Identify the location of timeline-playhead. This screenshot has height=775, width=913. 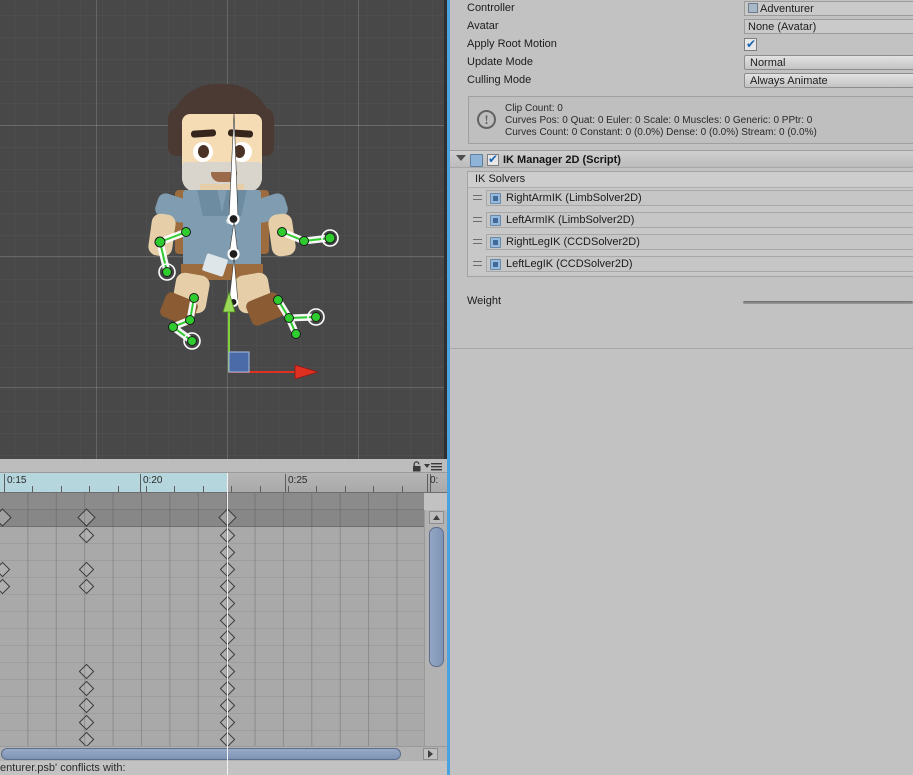
(227, 624).